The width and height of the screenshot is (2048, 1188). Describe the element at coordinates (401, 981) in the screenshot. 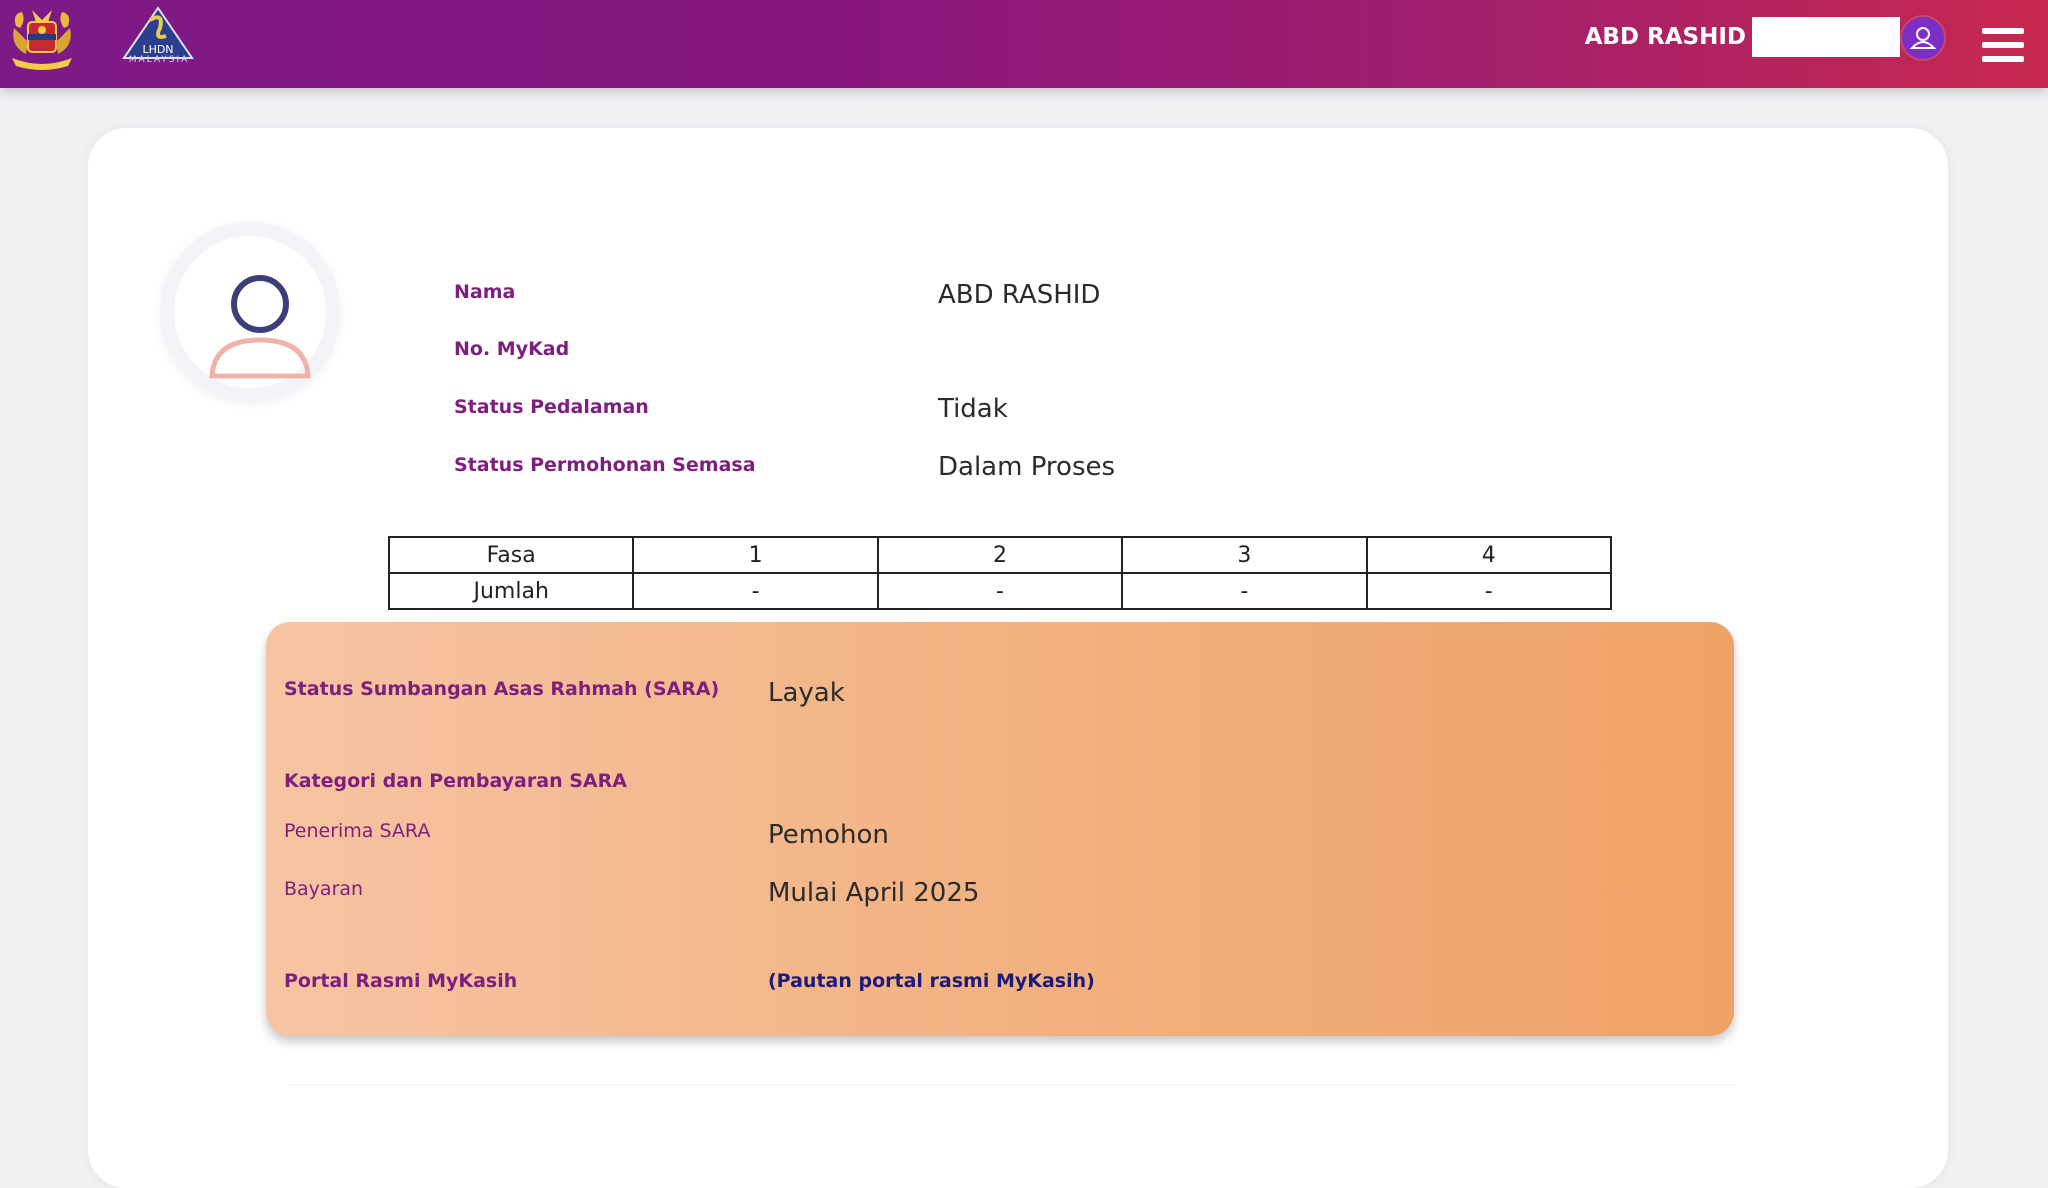

I see `sara-portal-label: Portal Rasmi MyKasih` at that location.